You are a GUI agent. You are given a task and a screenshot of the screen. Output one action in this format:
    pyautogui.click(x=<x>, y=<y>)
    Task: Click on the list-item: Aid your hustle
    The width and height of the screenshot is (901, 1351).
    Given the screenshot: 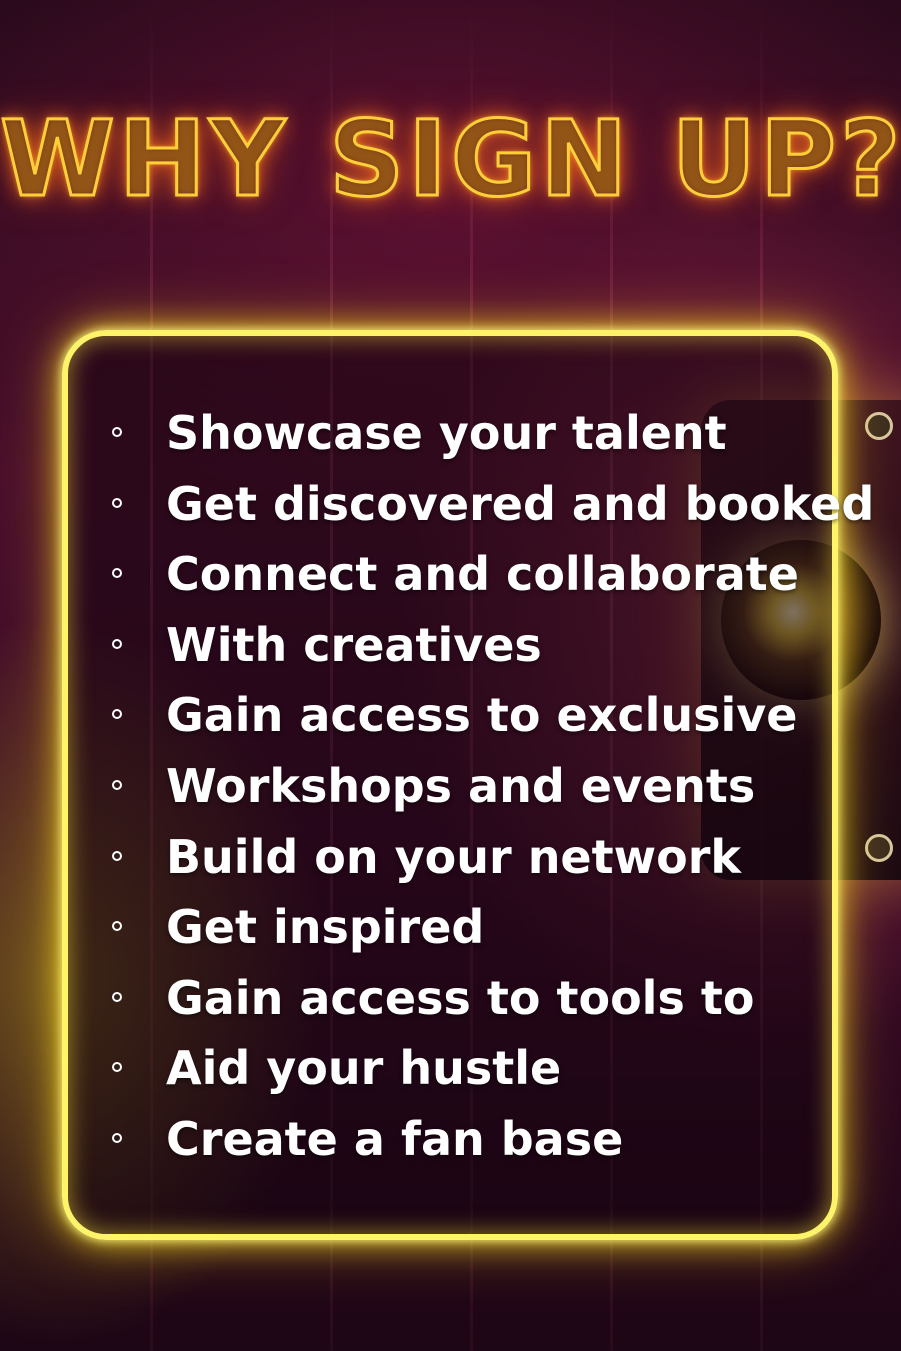 What is the action you would take?
    pyautogui.click(x=470, y=1068)
    